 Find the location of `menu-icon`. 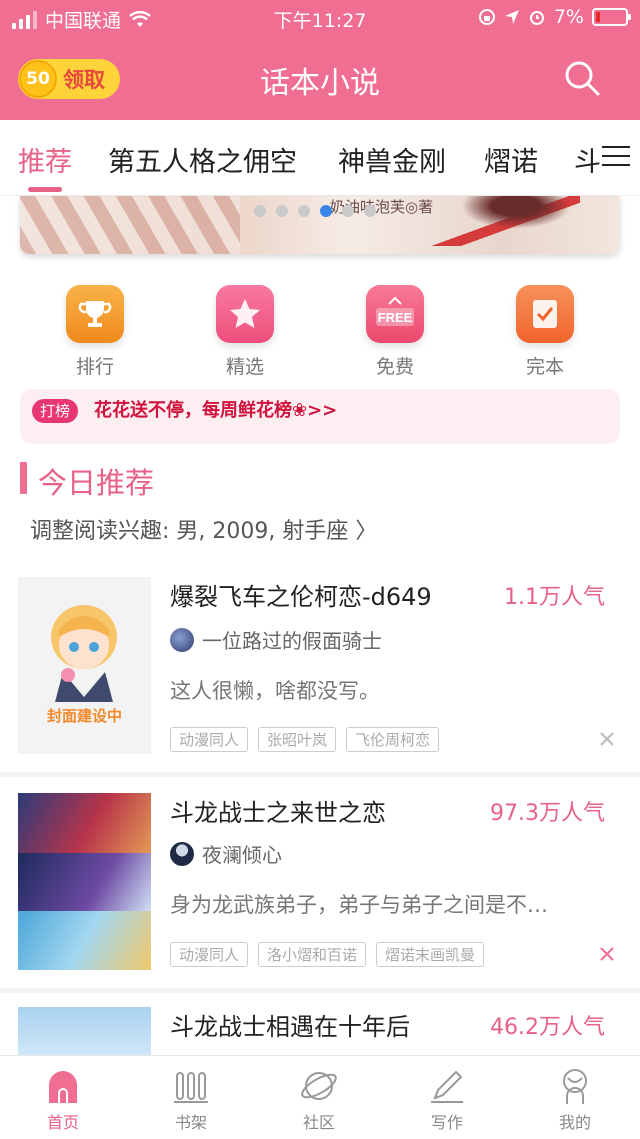

menu-icon is located at coordinates (616, 158).